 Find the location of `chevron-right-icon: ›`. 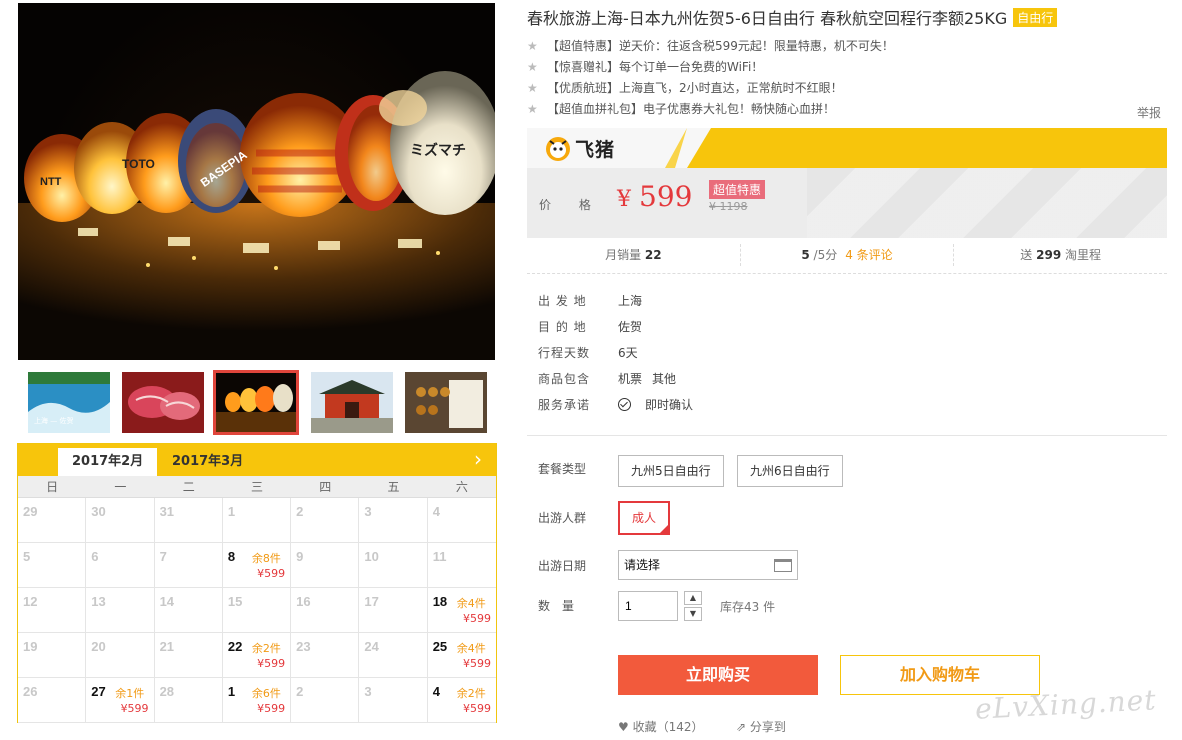

chevron-right-icon: › is located at coordinates (478, 459).